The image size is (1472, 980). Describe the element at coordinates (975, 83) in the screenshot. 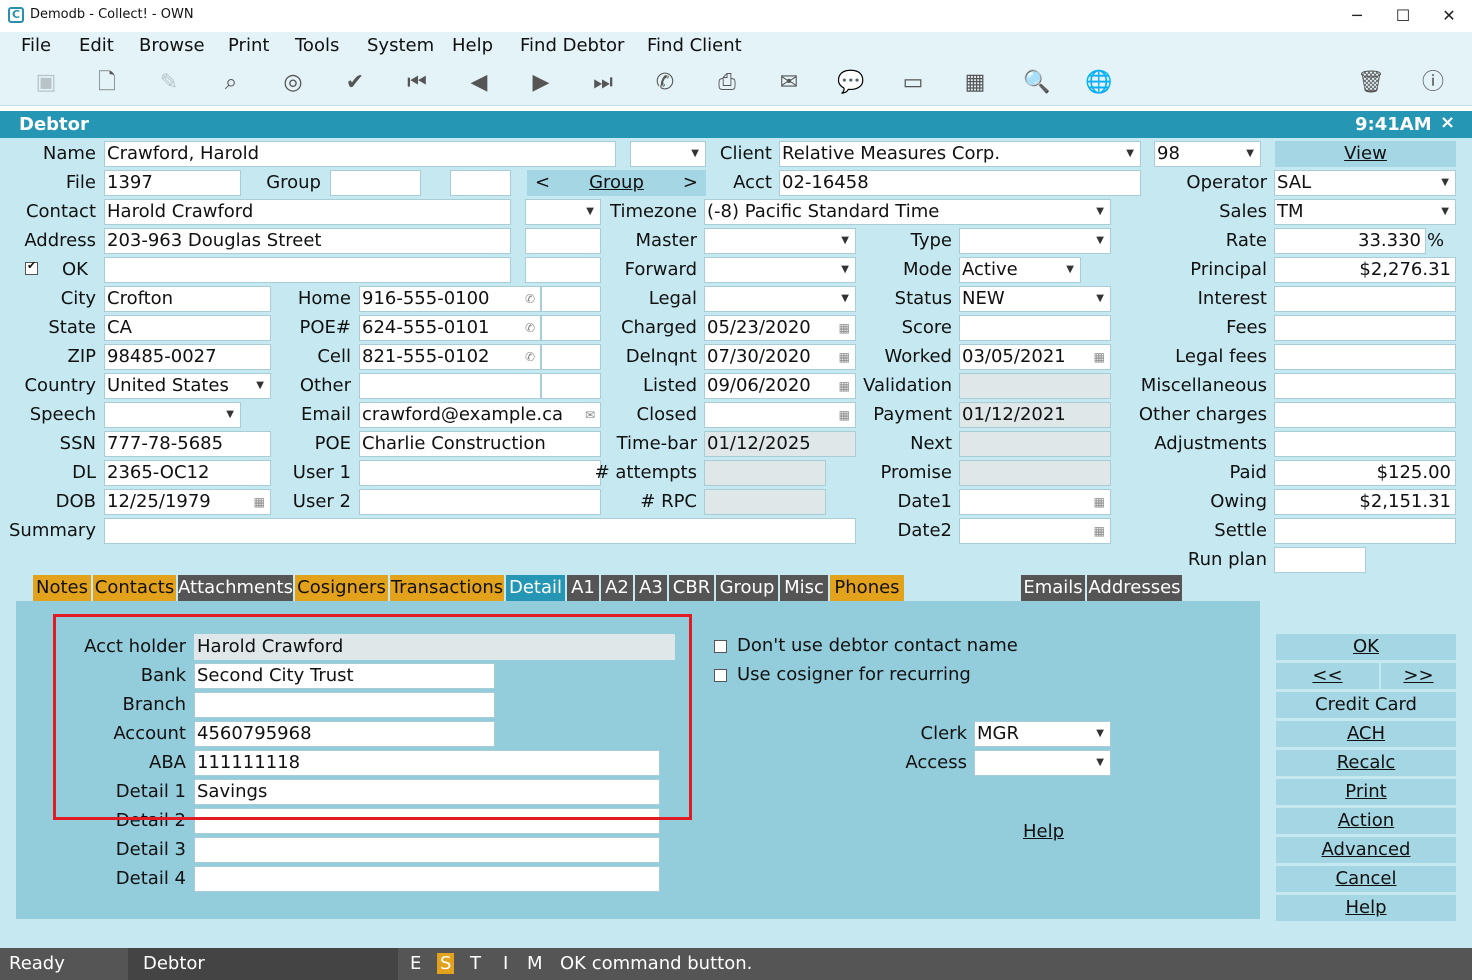

I see `calendar-add-icon: ▦` at that location.